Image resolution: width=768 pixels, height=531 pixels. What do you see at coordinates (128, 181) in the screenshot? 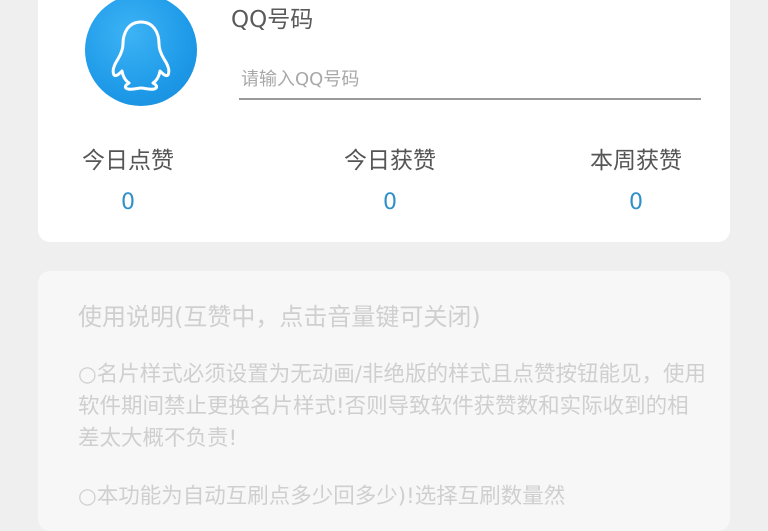
I see `stat-today-likes-given: 今日点赞 0` at bounding box center [128, 181].